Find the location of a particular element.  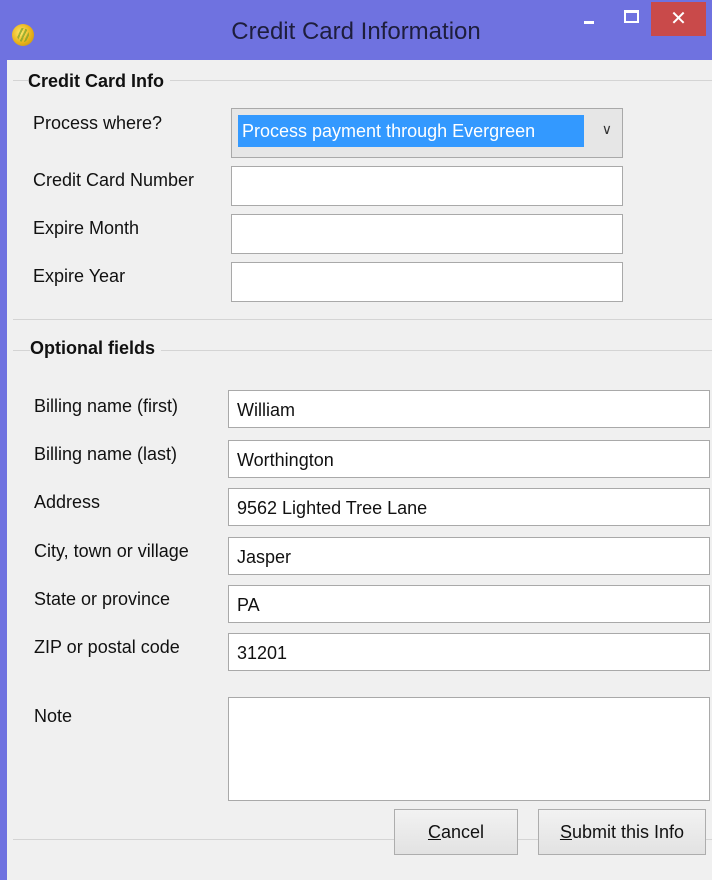

address-label: Address is located at coordinates (67, 502).